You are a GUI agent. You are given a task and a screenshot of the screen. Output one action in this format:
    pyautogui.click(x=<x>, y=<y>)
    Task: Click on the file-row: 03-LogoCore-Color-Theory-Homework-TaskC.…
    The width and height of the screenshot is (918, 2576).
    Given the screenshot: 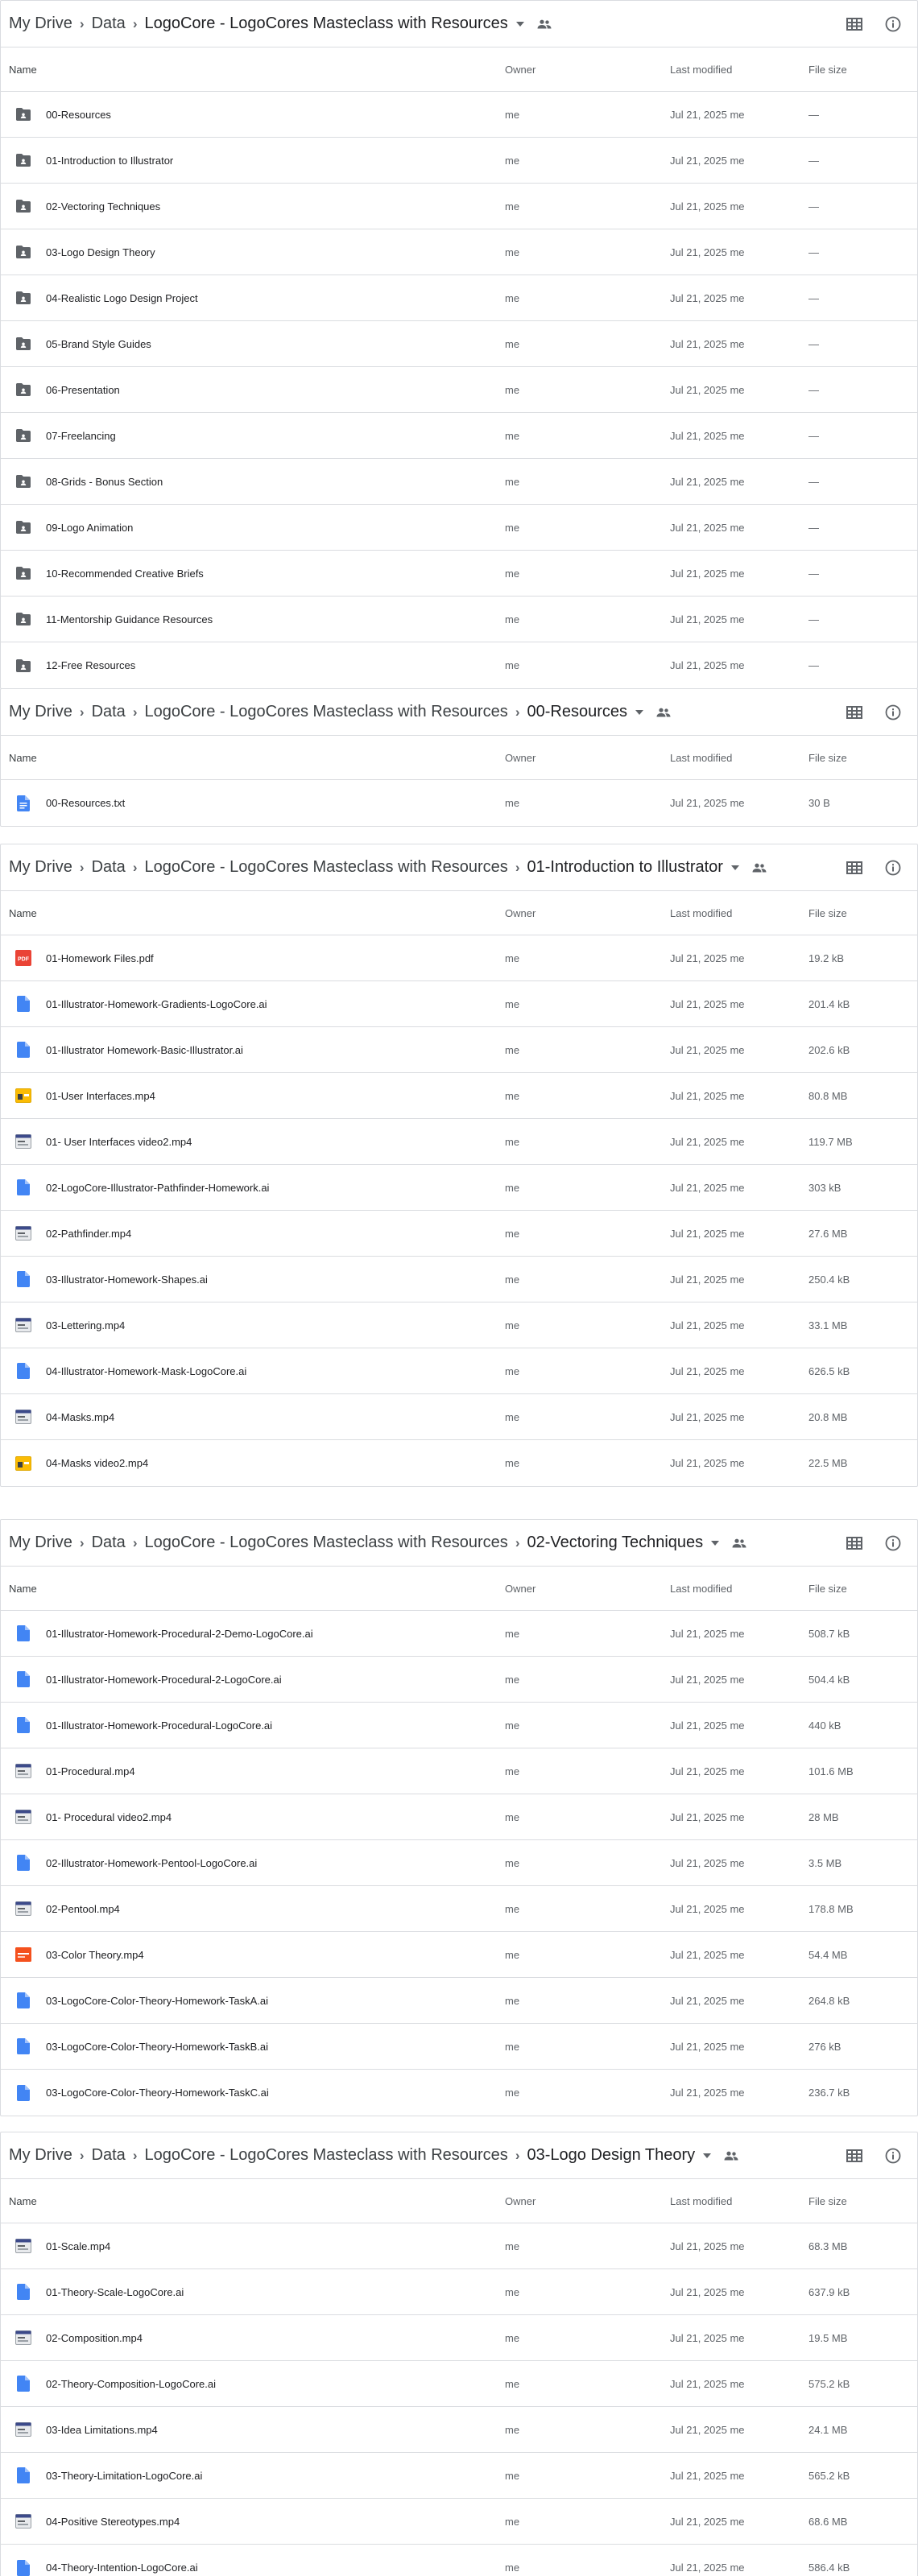 What is the action you would take?
    pyautogui.click(x=459, y=2093)
    